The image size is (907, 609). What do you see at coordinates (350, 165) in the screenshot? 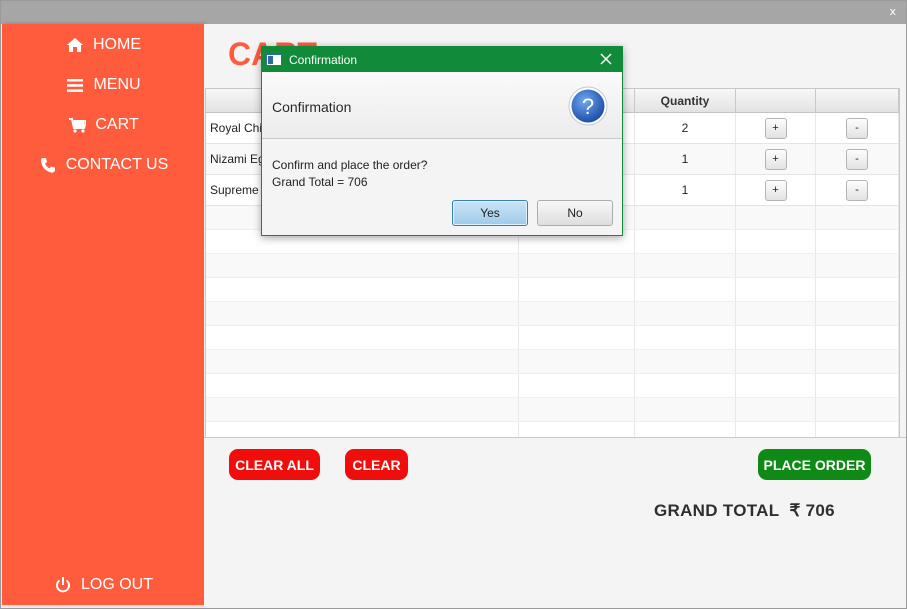
I see `dialog-message-line: Confirm and place the order?` at bounding box center [350, 165].